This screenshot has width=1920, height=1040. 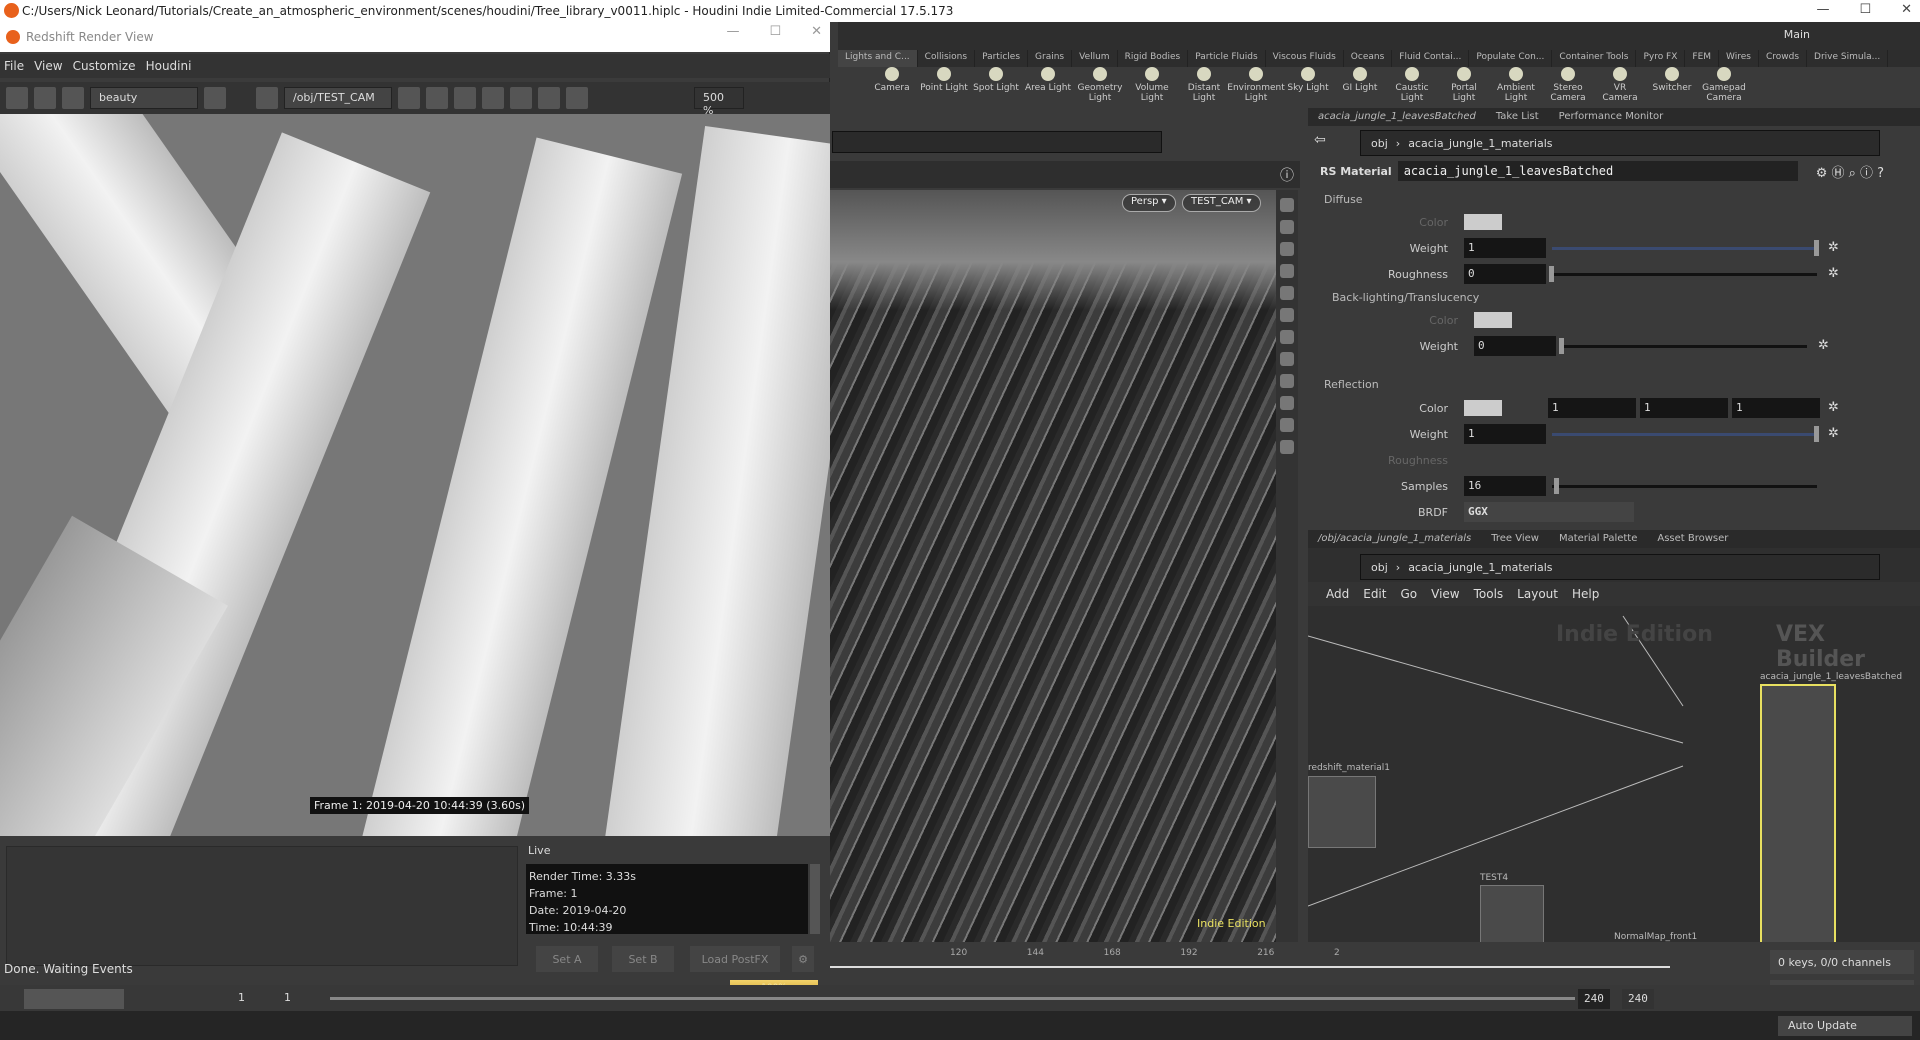 What do you see at coordinates (1221, 203) in the screenshot?
I see `camera-menu: TEST_CAM ▾` at bounding box center [1221, 203].